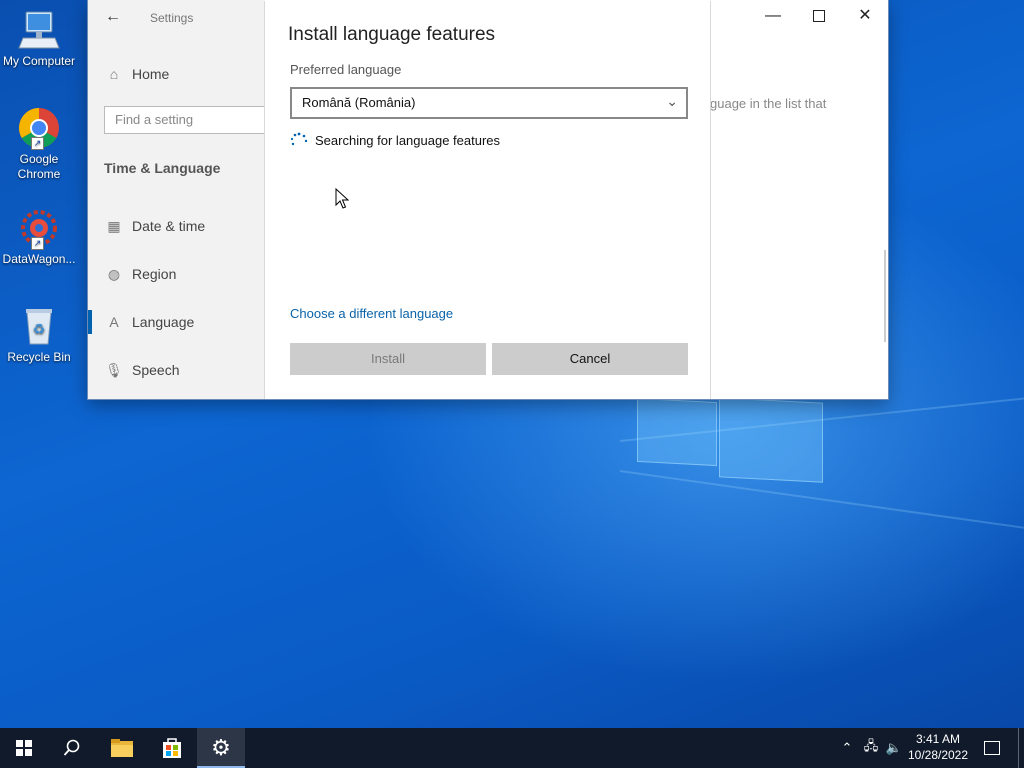 The height and width of the screenshot is (768, 1024). What do you see at coordinates (938, 739) in the screenshot?
I see `clock-time: 3:41 AM` at bounding box center [938, 739].